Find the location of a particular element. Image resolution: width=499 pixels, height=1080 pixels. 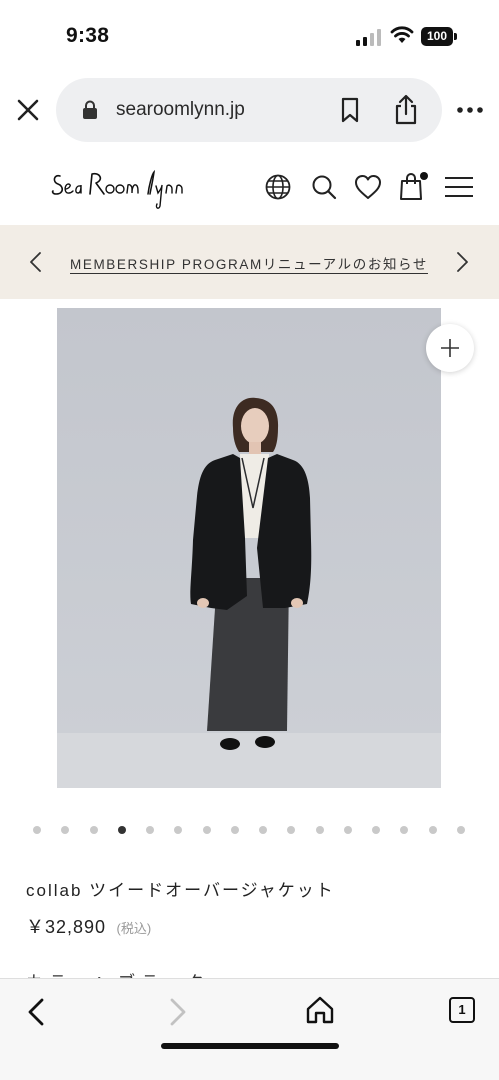

home-icon is located at coordinates (320, 1010).